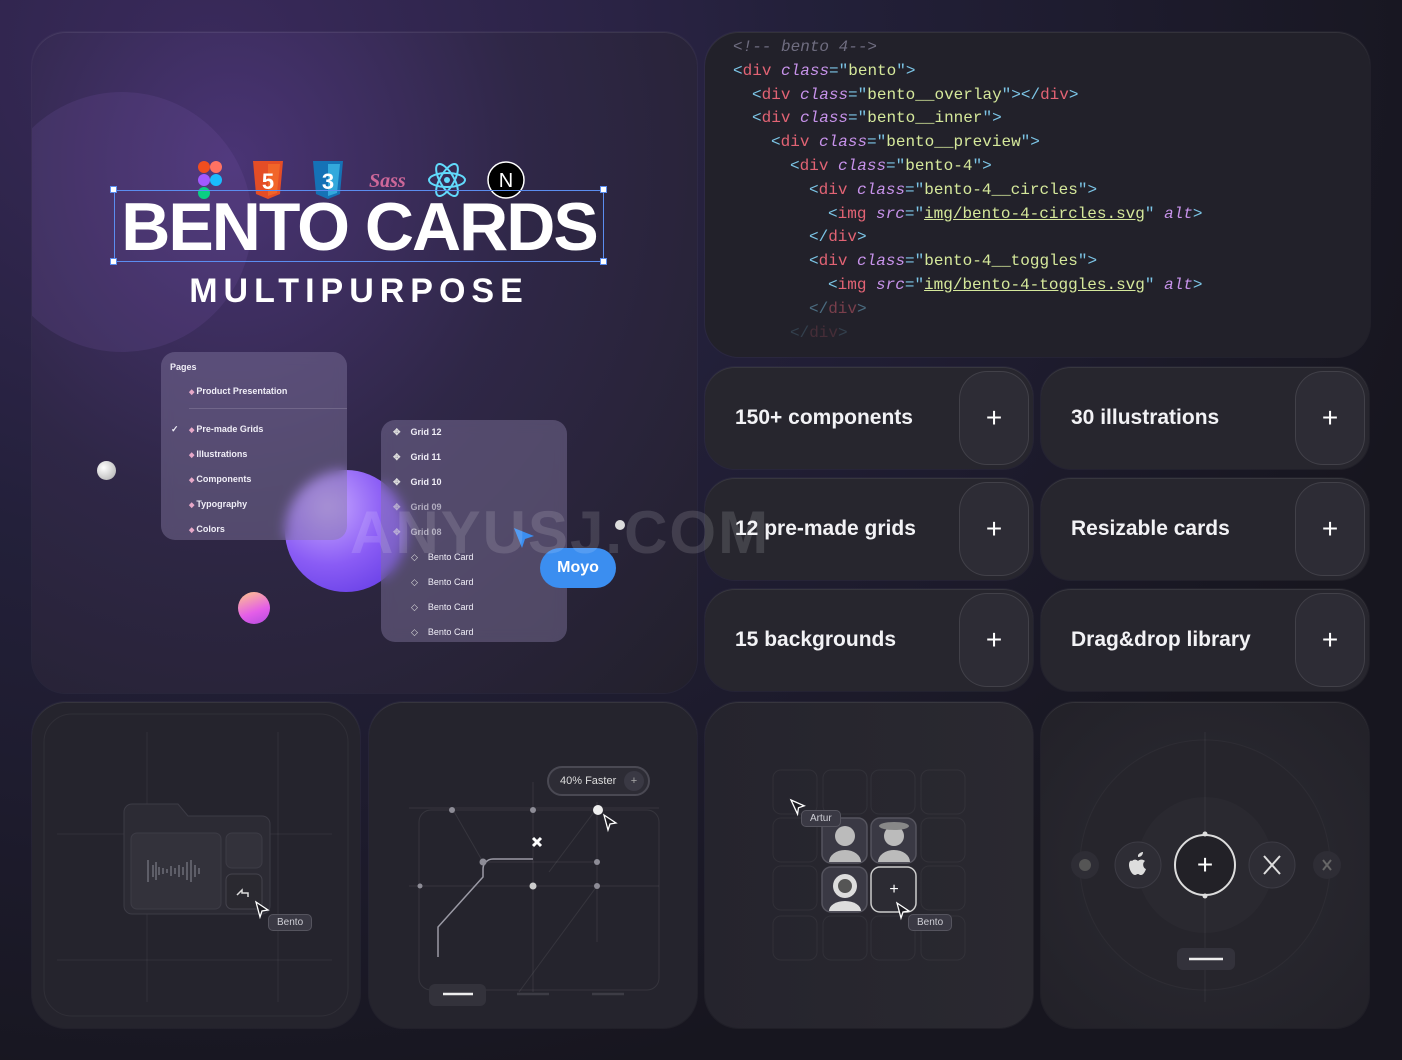 The width and height of the screenshot is (1402, 1060). I want to click on page-item: ◆ Colors, so click(207, 529).